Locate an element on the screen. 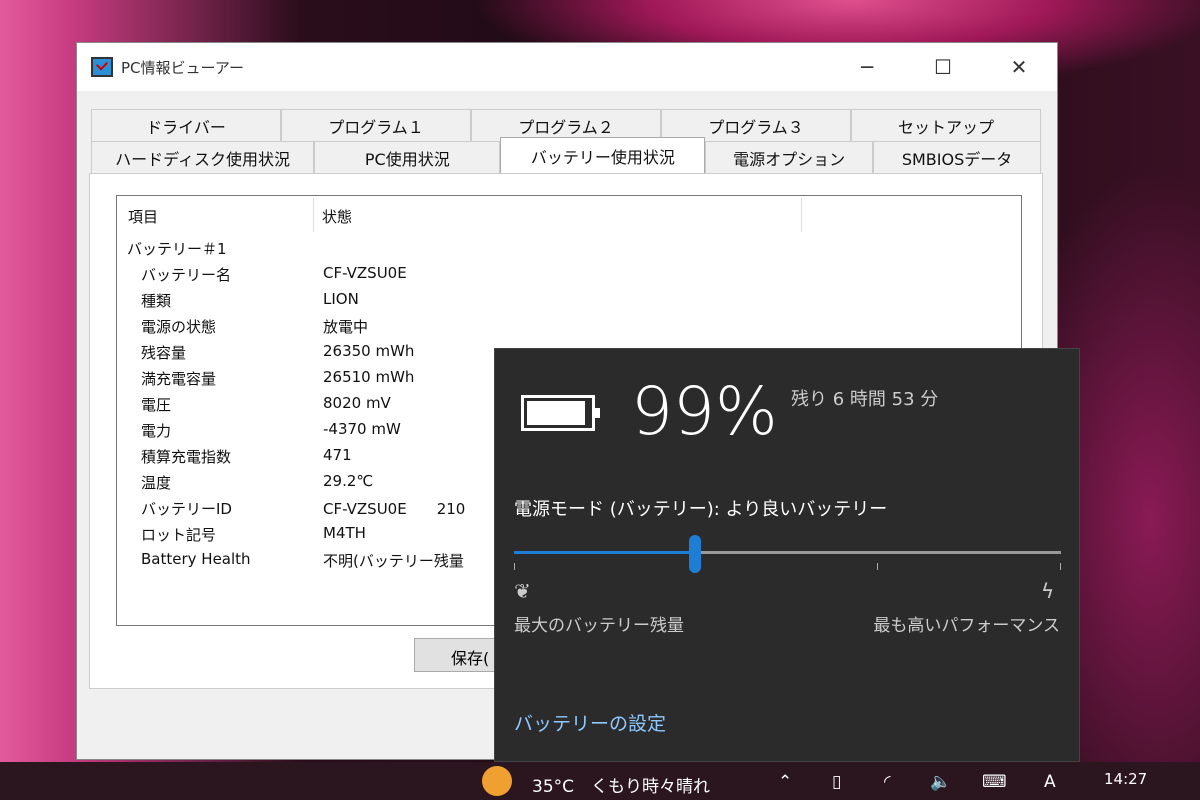 Image resolution: width=1200 pixels, height=800 pixels. row-value: 放電中 is located at coordinates (346, 327).